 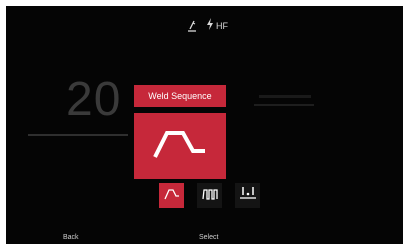 What do you see at coordinates (210, 26) in the screenshot?
I see `lightning-icon` at bounding box center [210, 26].